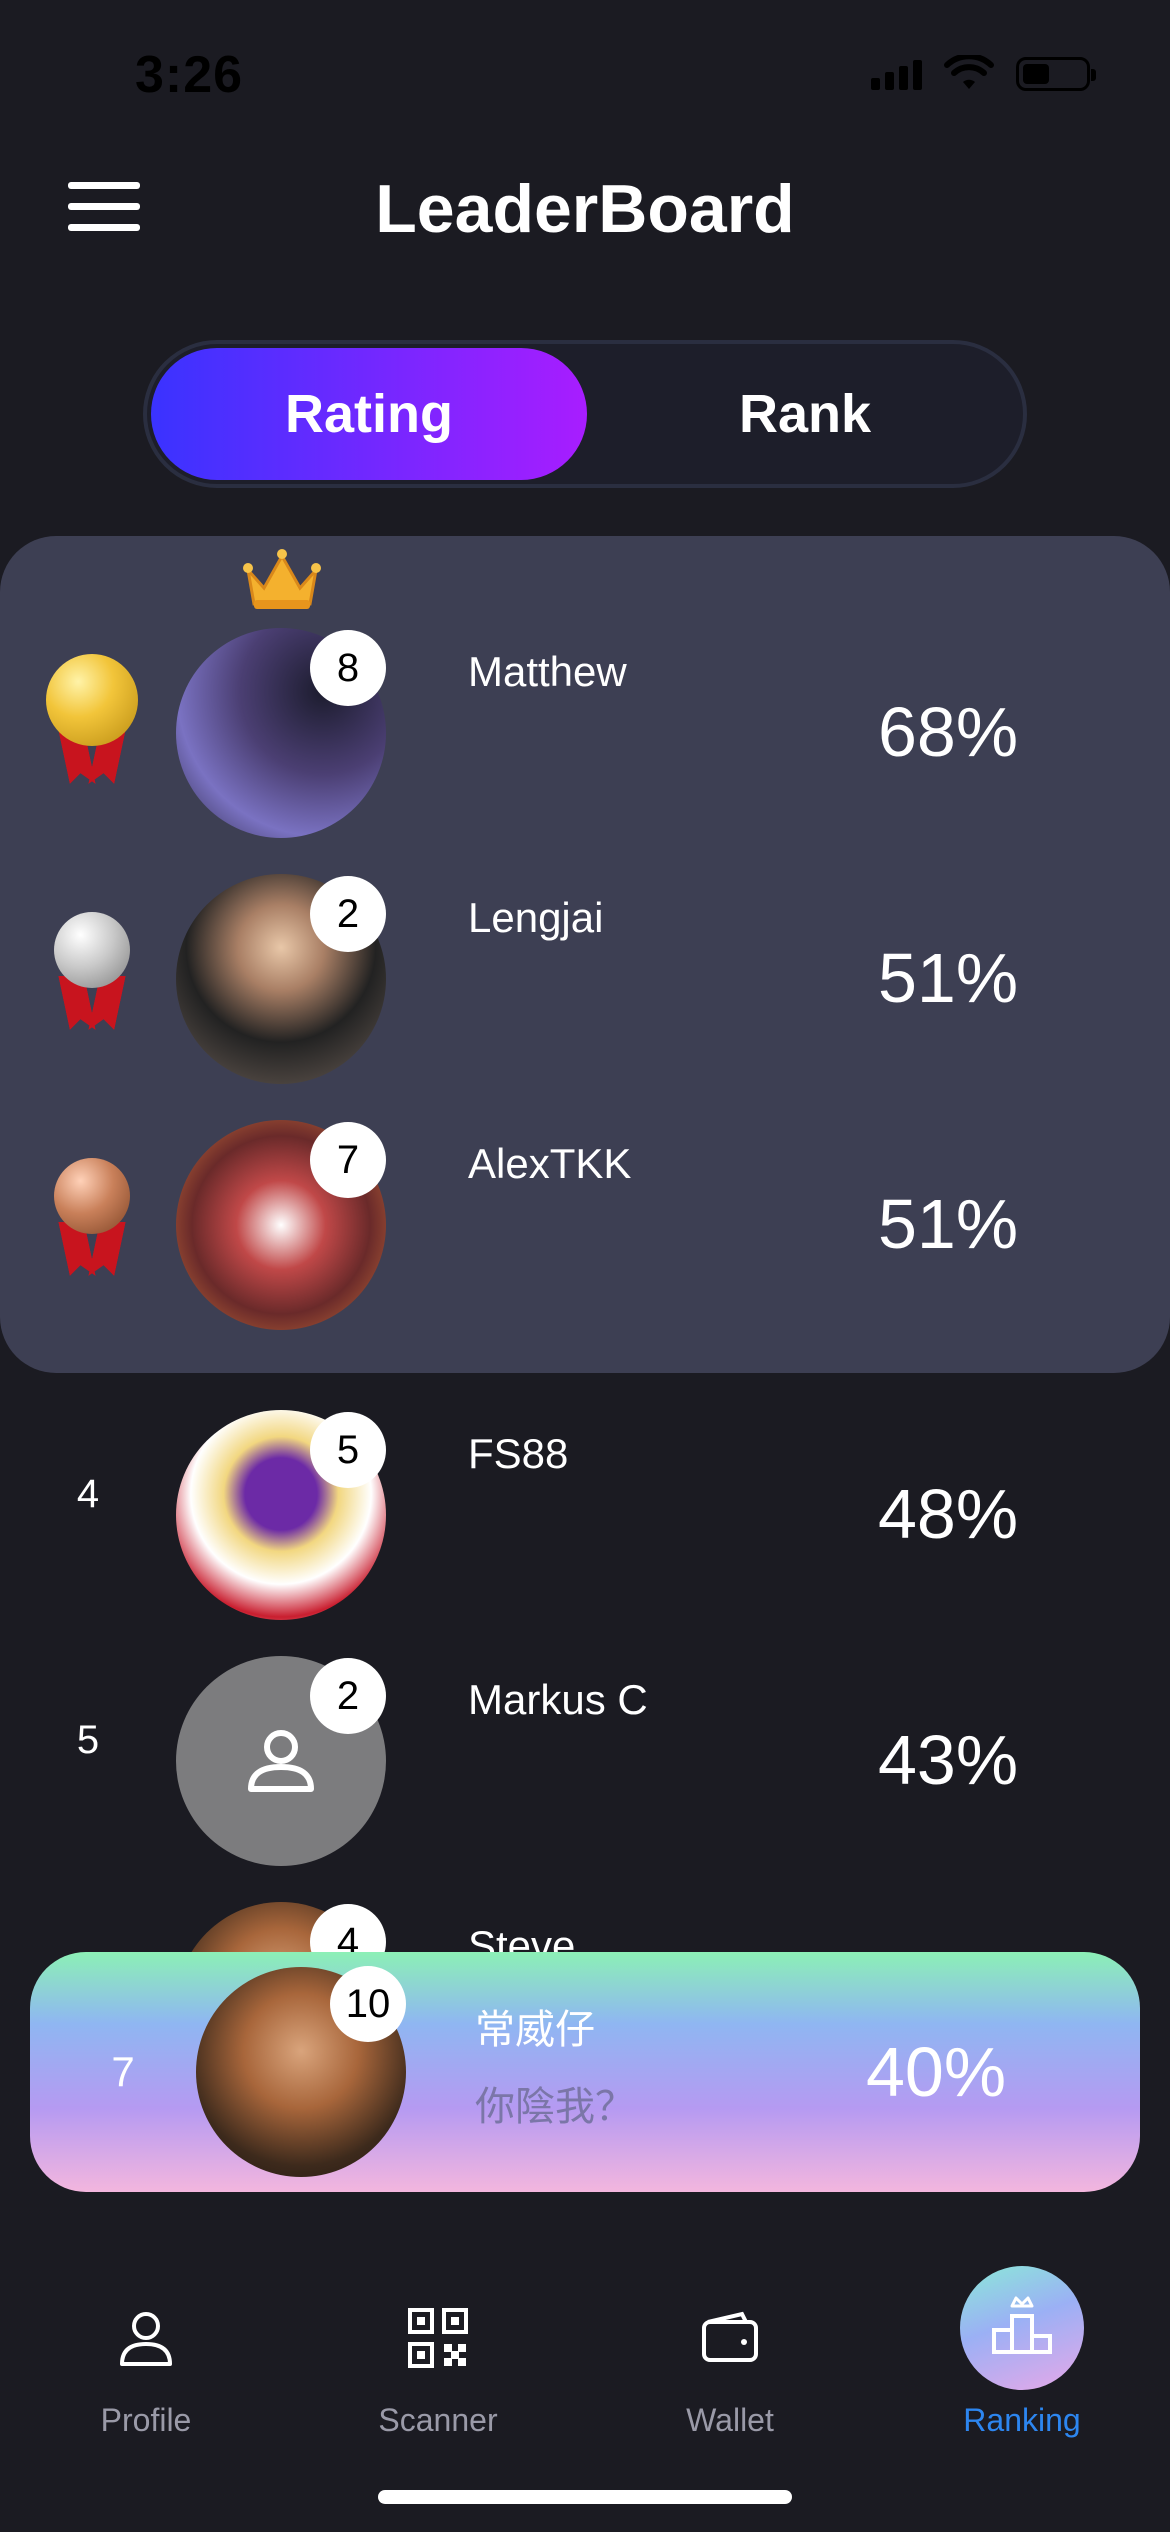 The image size is (1170, 2532). What do you see at coordinates (369, 414) in the screenshot?
I see `tab-rating: Rating` at bounding box center [369, 414].